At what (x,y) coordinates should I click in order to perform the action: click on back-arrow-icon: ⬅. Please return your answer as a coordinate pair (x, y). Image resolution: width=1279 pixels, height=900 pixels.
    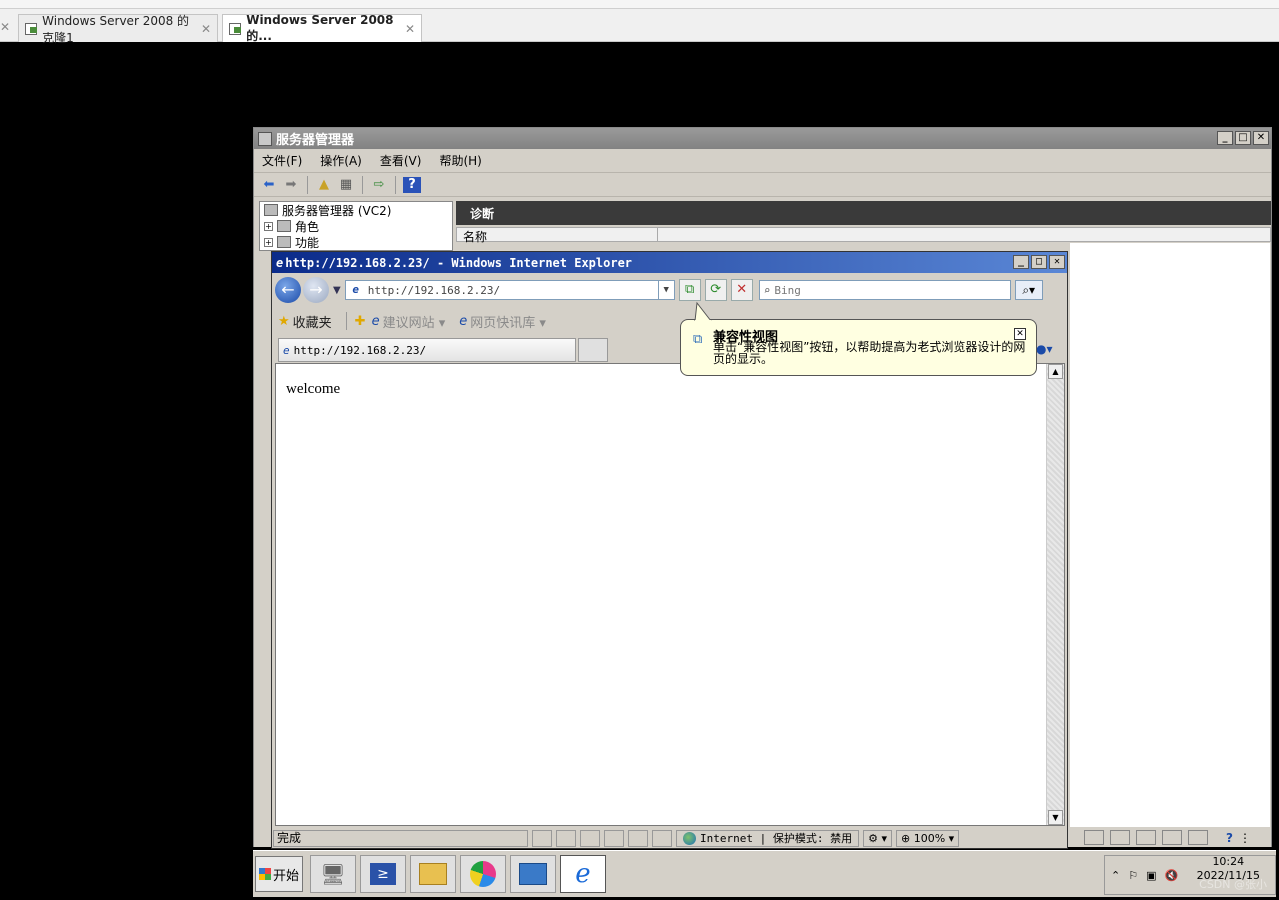
    Looking at the image, I should click on (269, 185).